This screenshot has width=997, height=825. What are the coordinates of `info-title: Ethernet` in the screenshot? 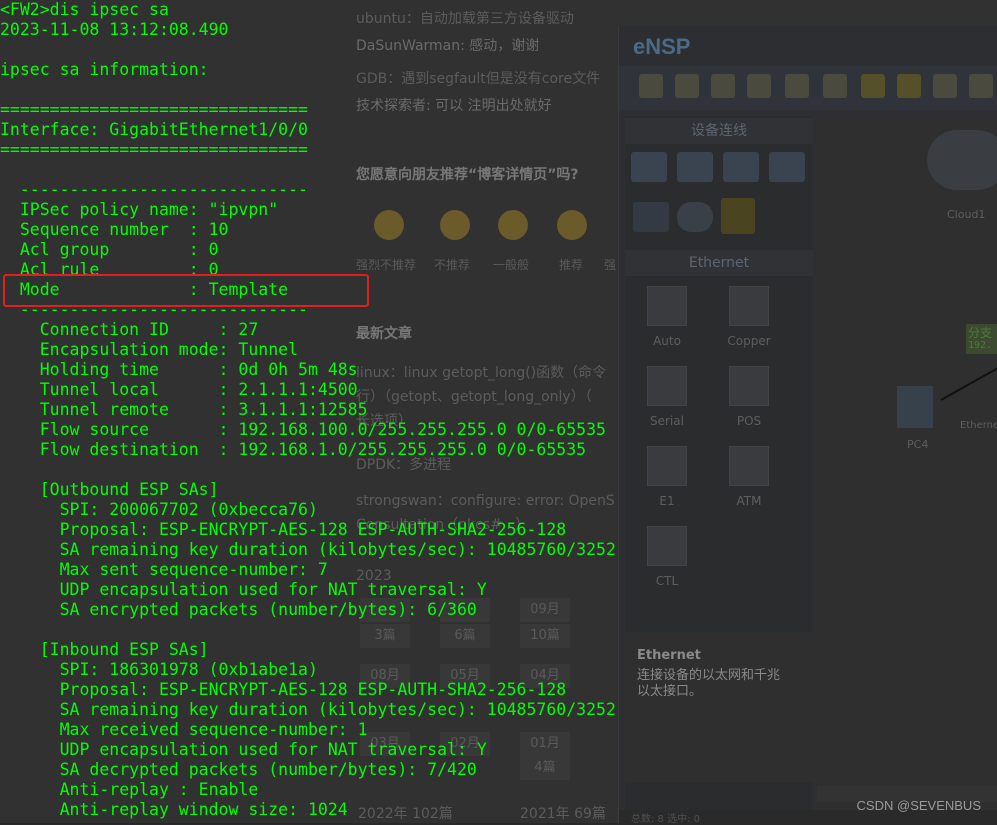 It's located at (669, 655).